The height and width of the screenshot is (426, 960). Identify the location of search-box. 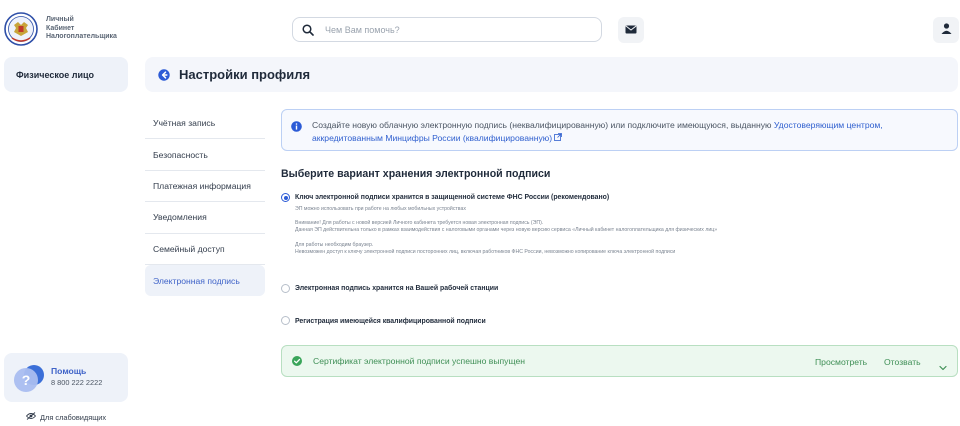
(447, 29).